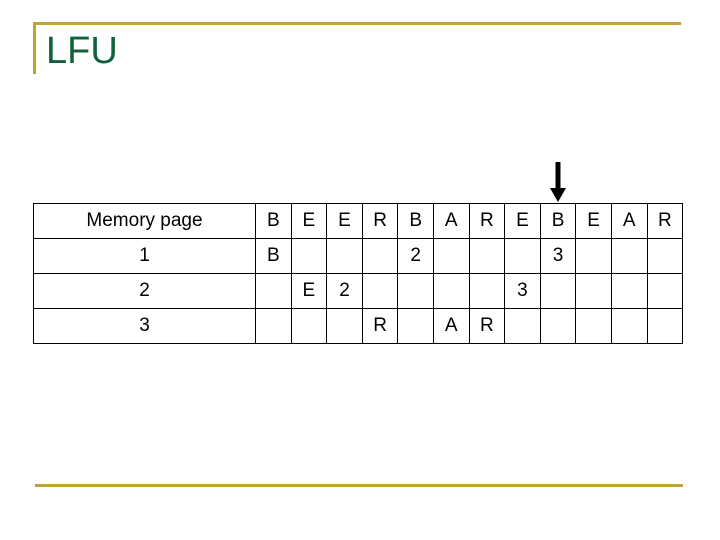  I want to click on page-letter-cell: B, so click(273, 256).